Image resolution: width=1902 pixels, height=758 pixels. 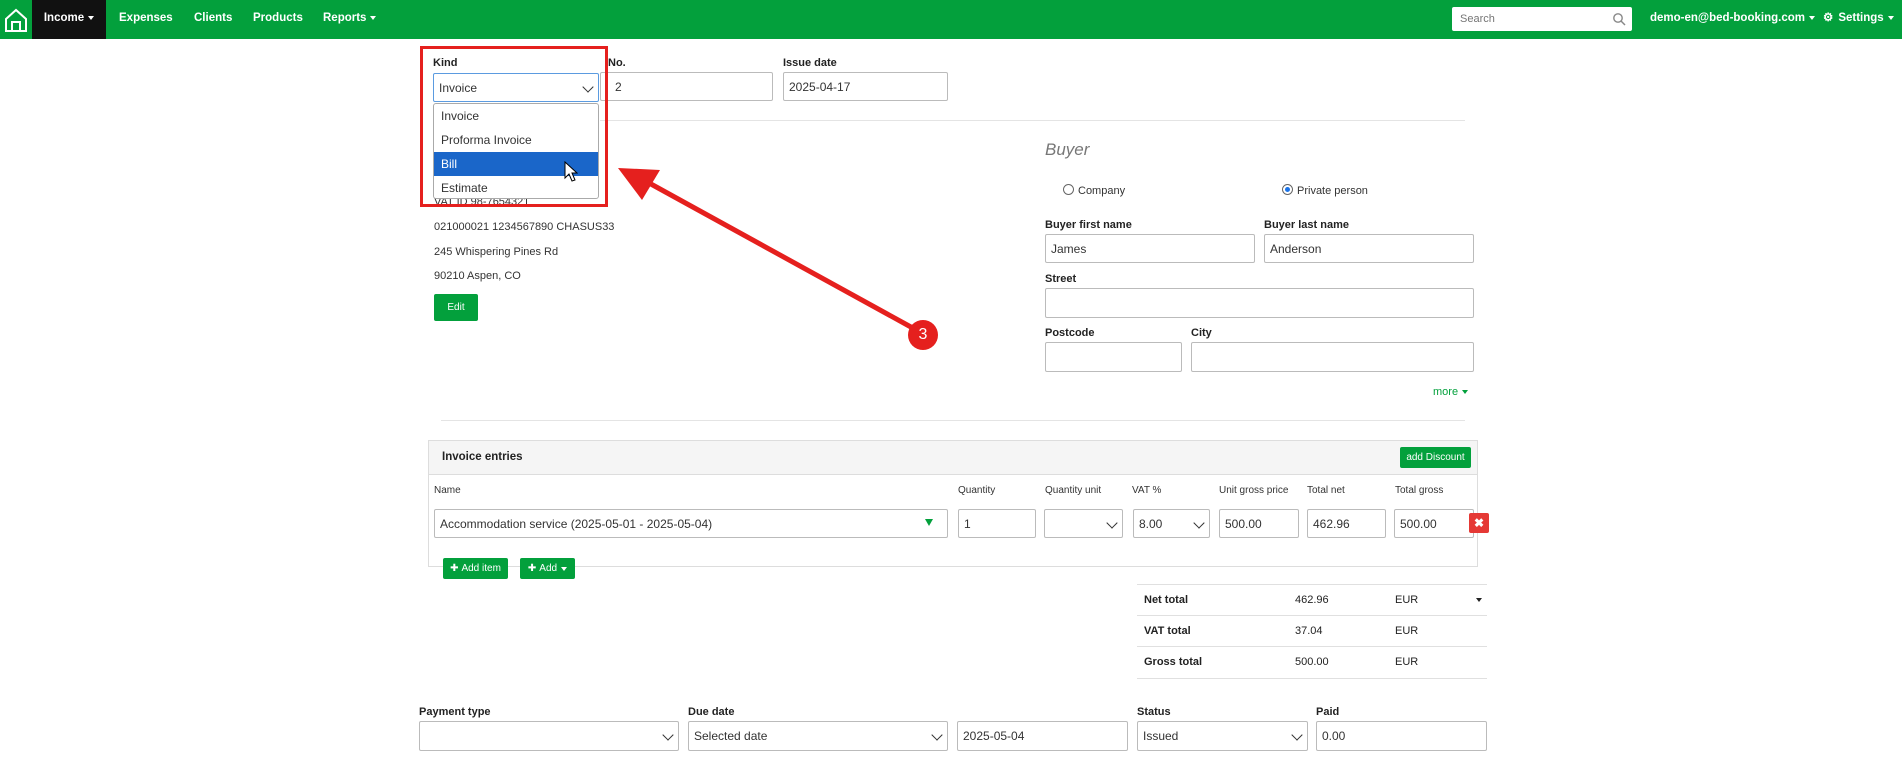 What do you see at coordinates (1406, 600) in the screenshot?
I see `net-total-currency: EUR` at bounding box center [1406, 600].